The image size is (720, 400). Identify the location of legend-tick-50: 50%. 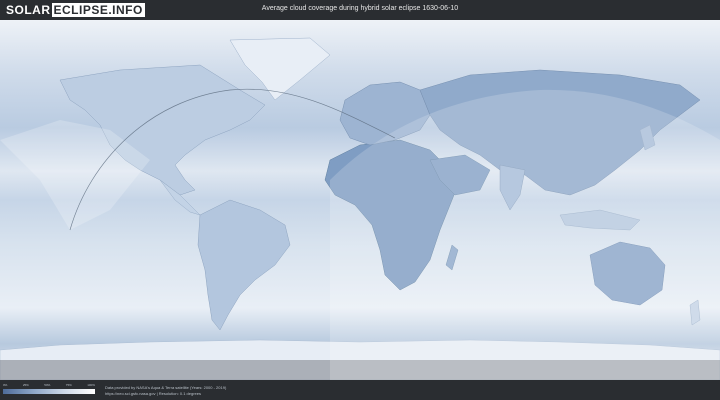
(47, 385).